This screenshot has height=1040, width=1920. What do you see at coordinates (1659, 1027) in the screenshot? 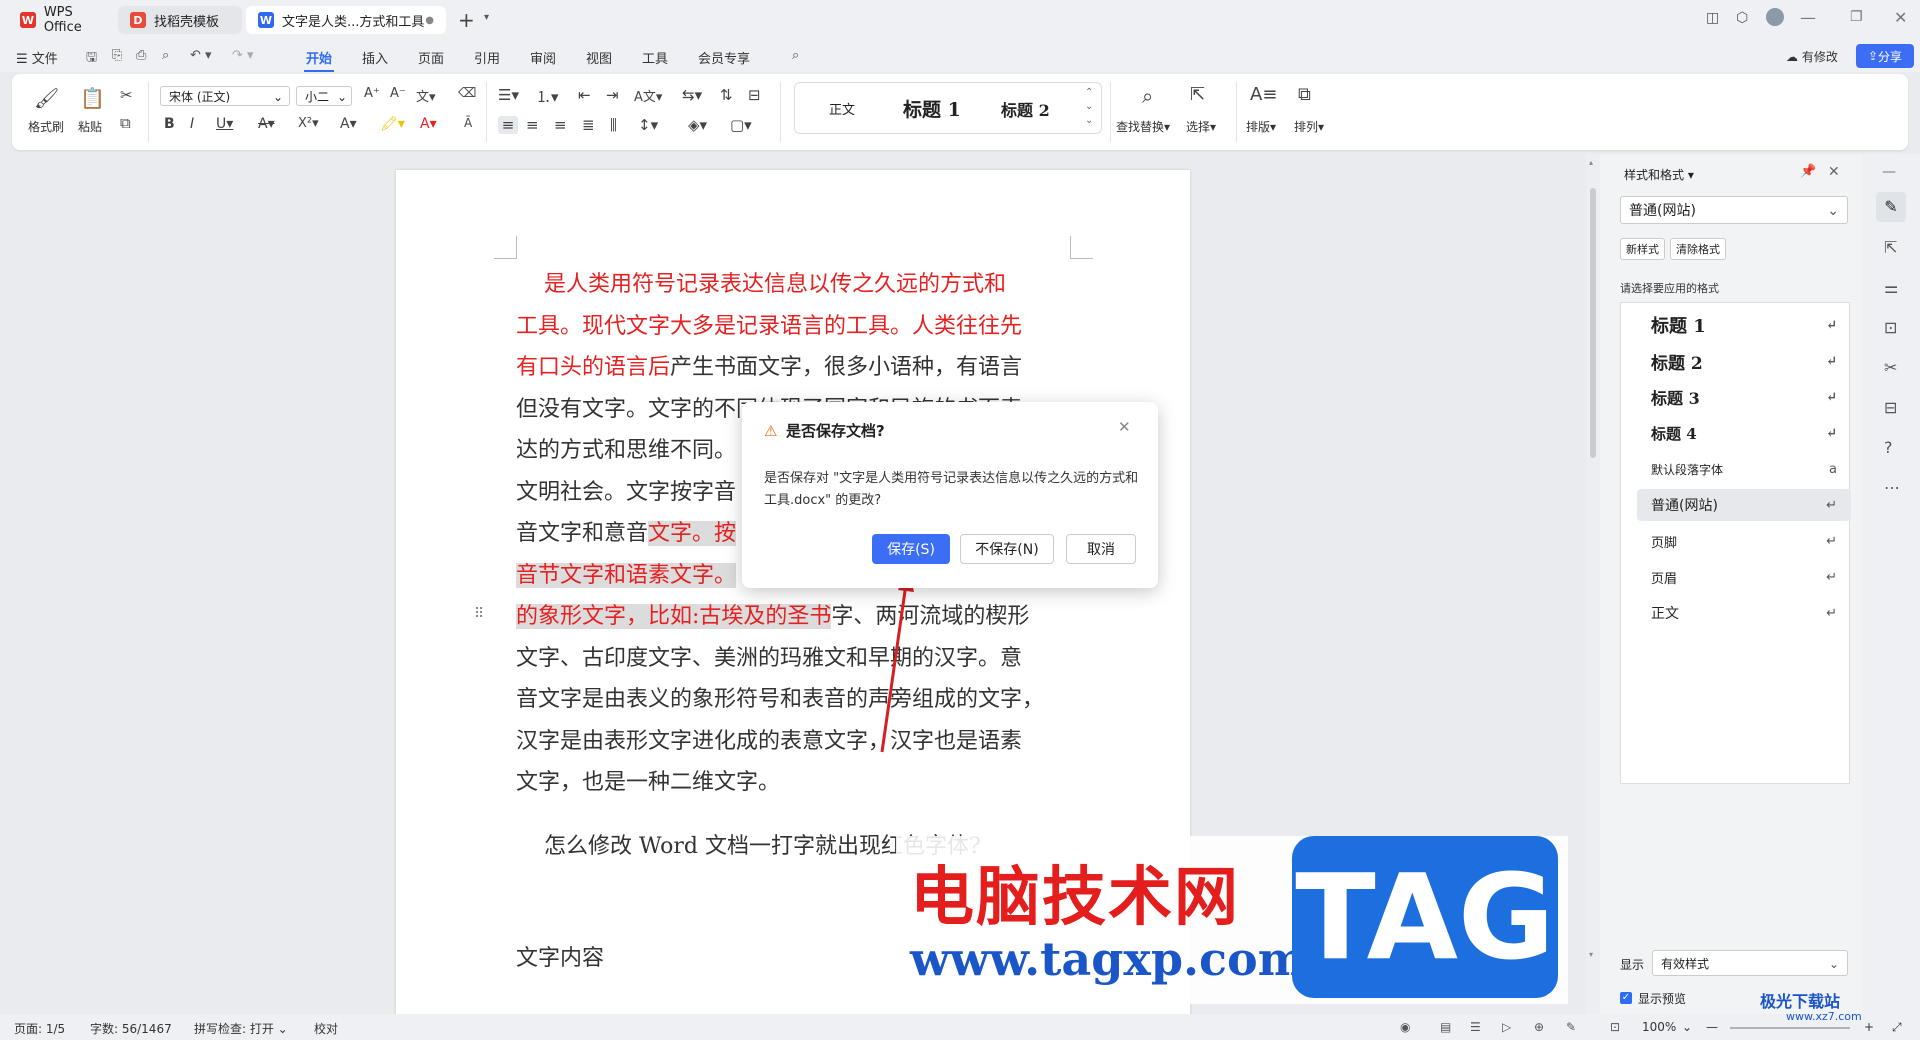
I see `zoom-level: 100%` at bounding box center [1659, 1027].